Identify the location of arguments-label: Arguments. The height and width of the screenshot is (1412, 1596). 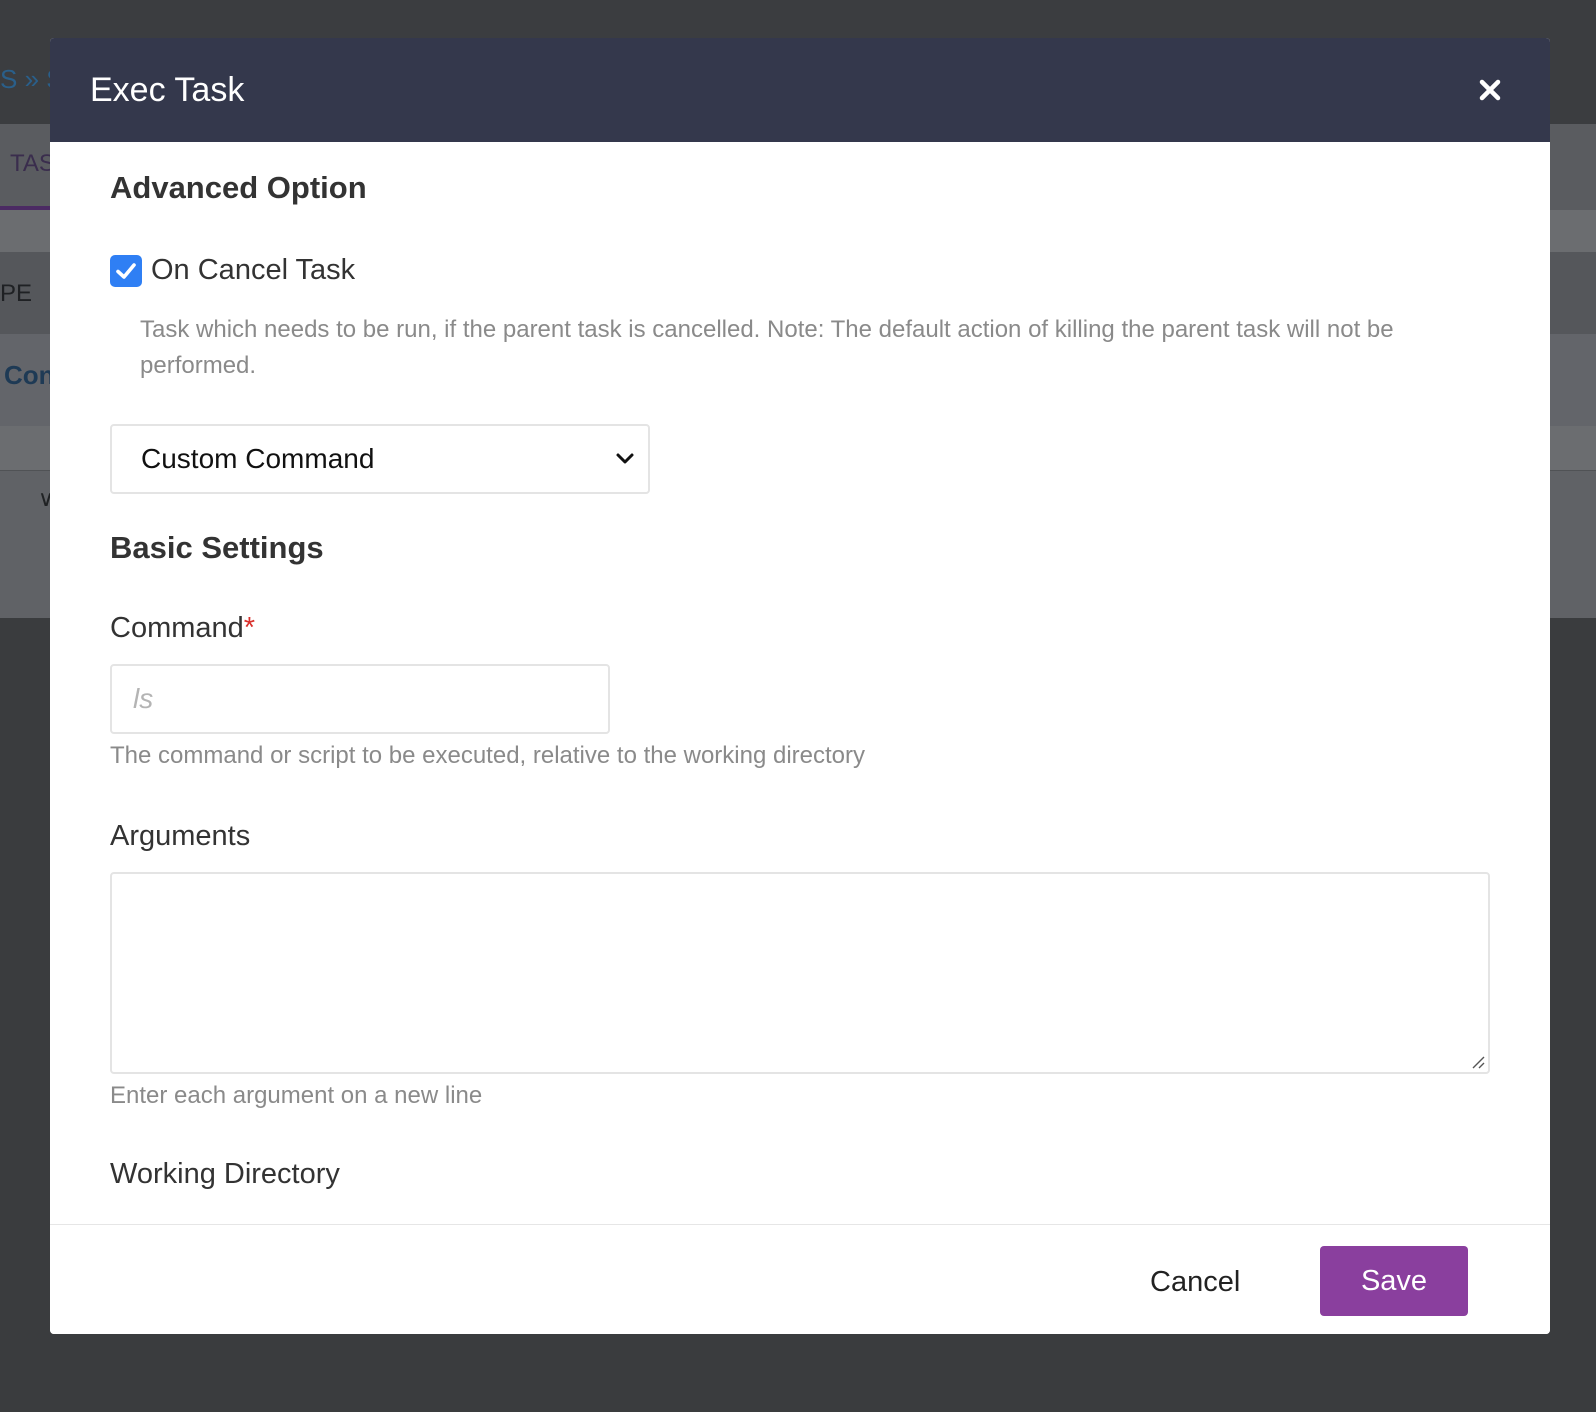
(180, 836).